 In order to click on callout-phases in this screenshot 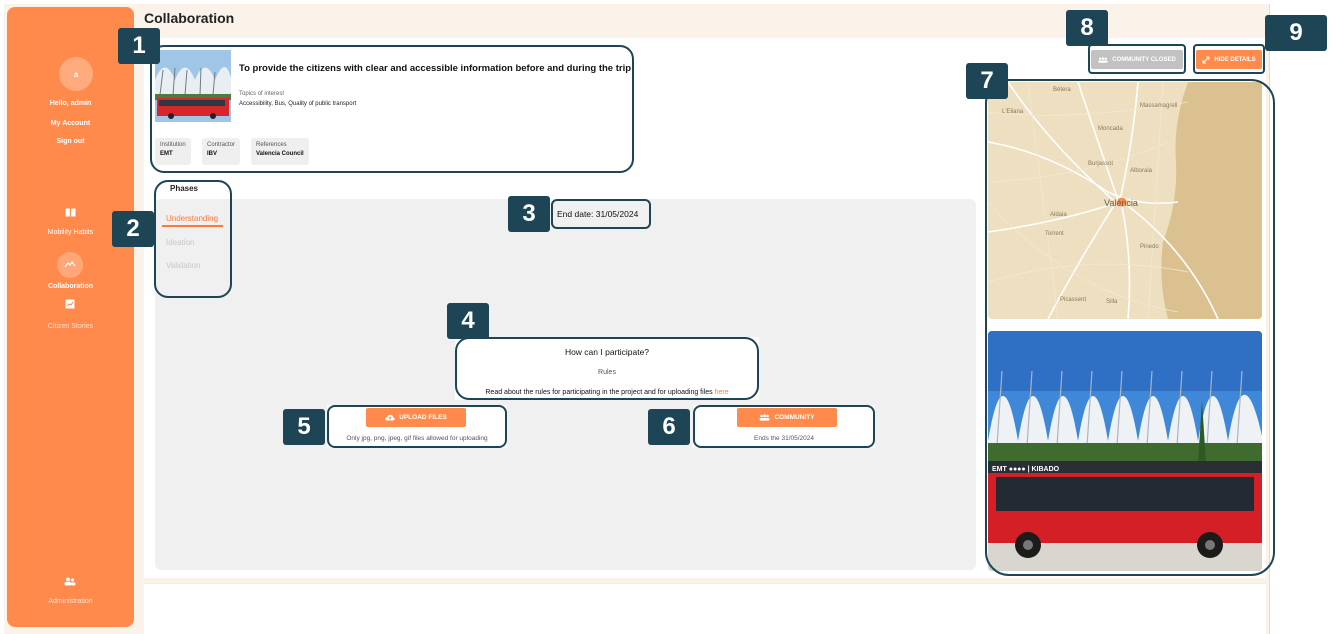, I will do `click(193, 239)`.